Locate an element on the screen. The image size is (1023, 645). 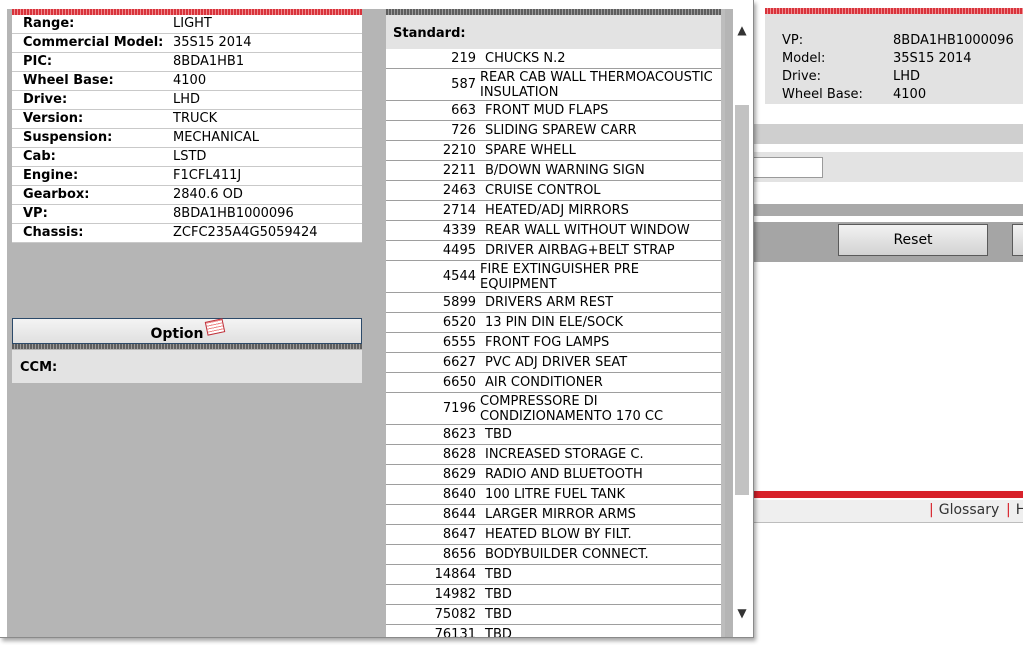
background-info-value: 8BDA1HB1000096 is located at coordinates (953, 40).